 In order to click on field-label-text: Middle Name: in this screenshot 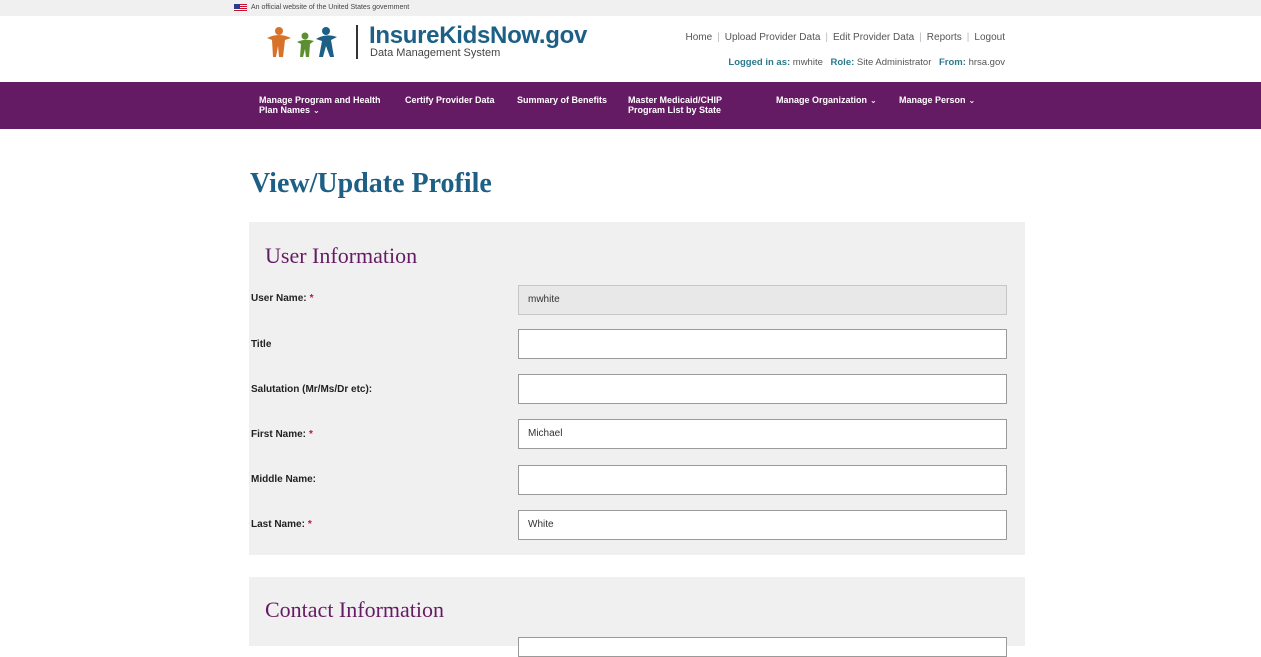, I will do `click(284, 479)`.